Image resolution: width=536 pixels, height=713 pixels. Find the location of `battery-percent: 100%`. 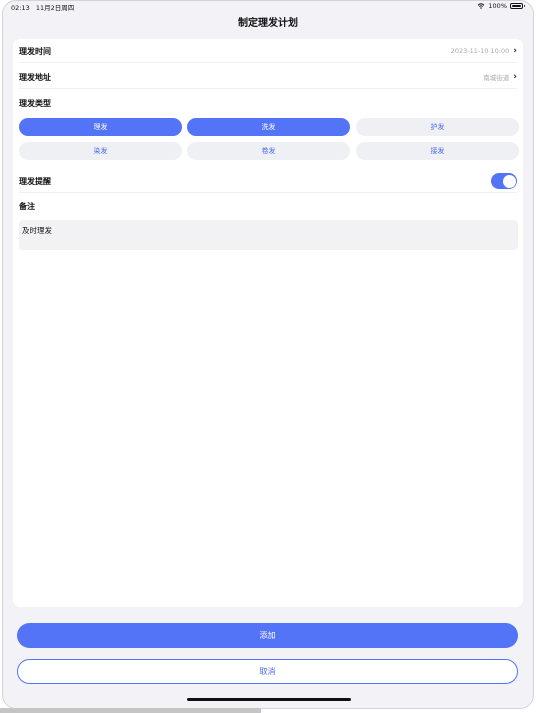

battery-percent: 100% is located at coordinates (497, 6).